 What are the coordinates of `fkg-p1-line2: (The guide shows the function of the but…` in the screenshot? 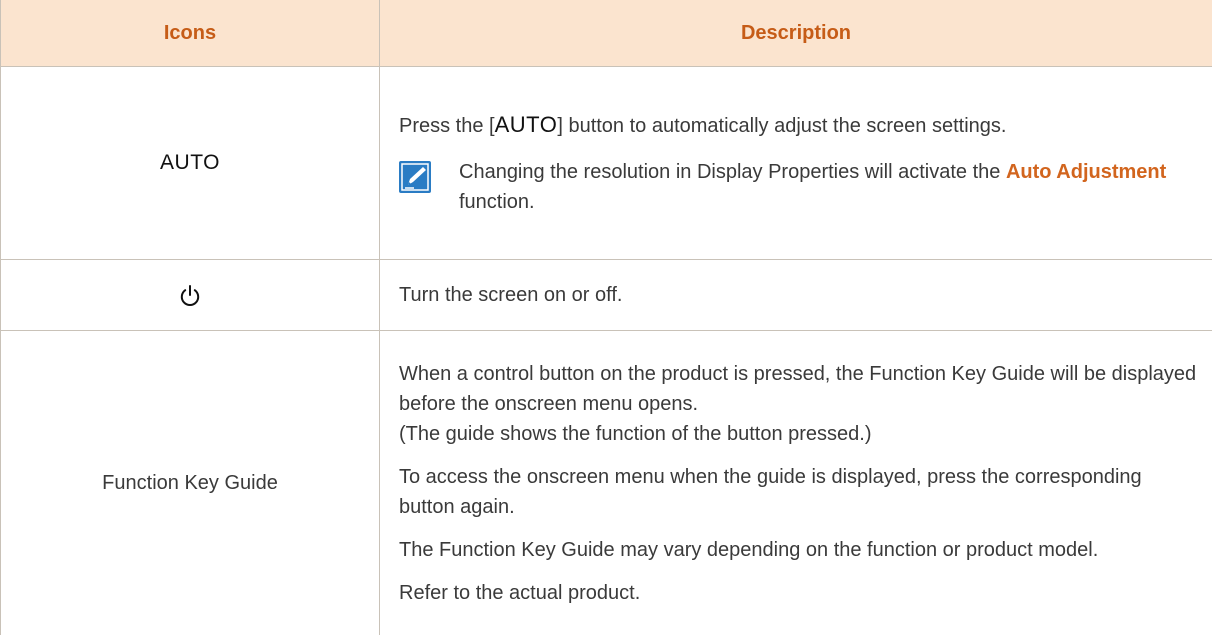 It's located at (635, 433).